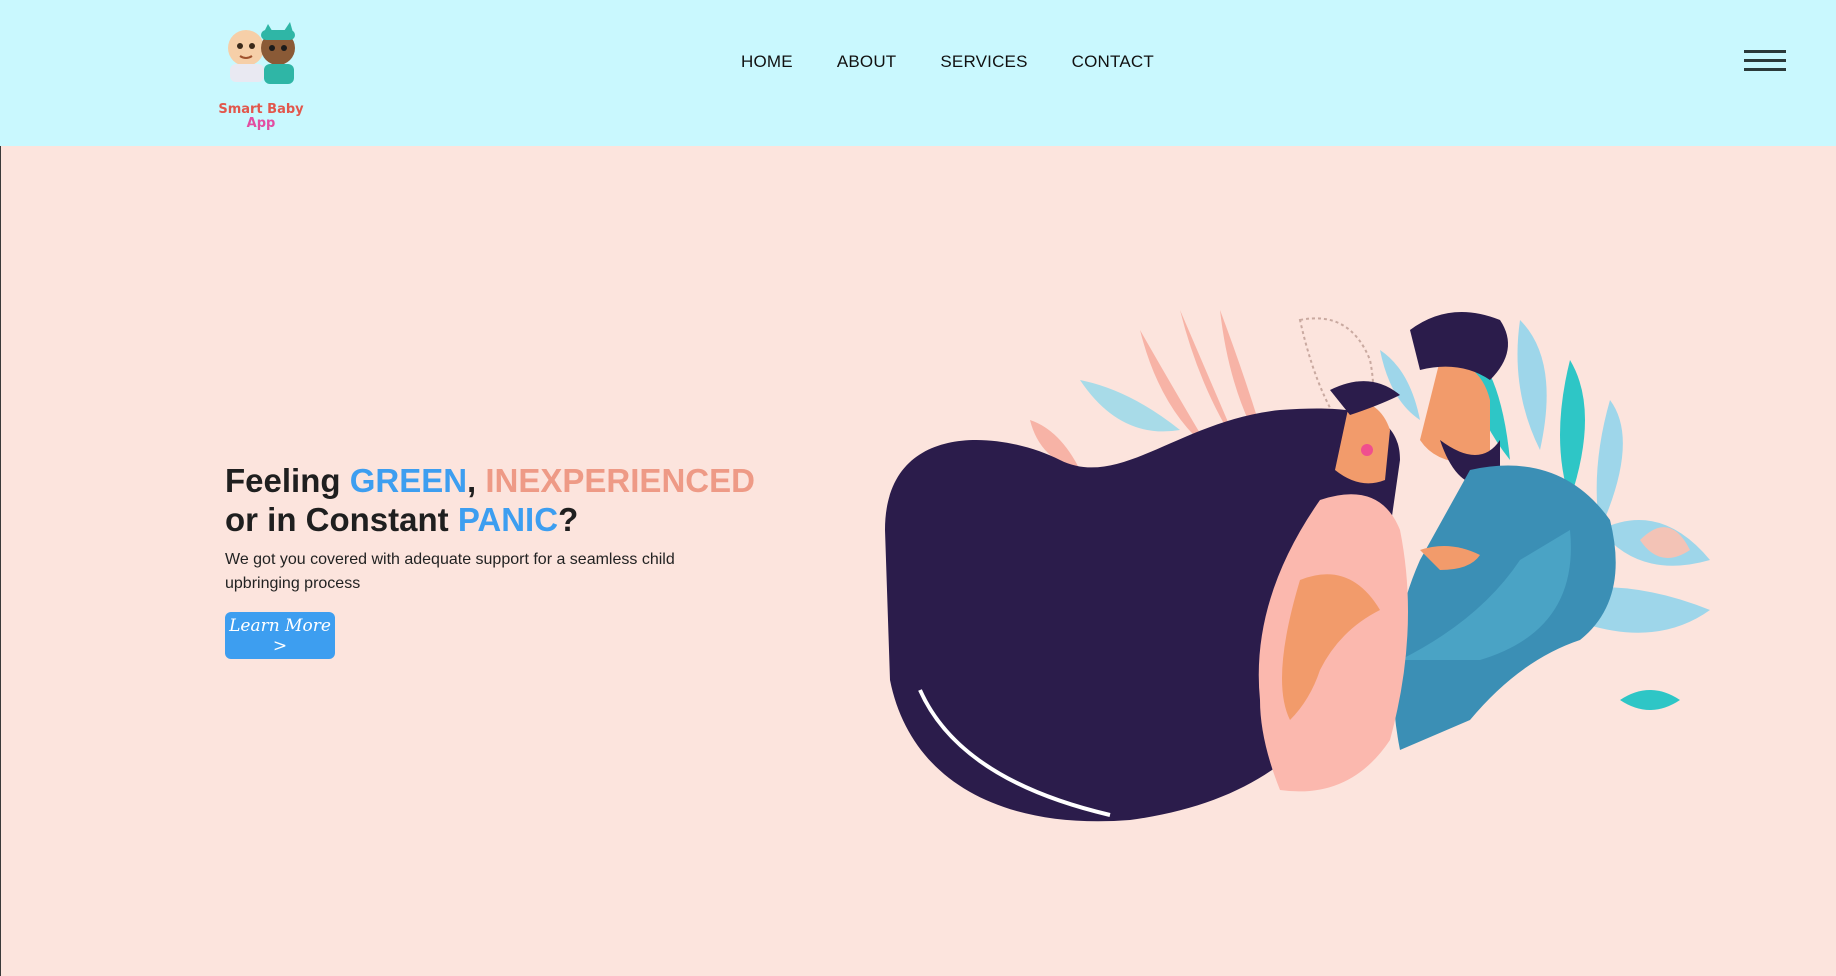 This screenshot has width=1836, height=976. What do you see at coordinates (261, 123) in the screenshot?
I see `logo-line2: App` at bounding box center [261, 123].